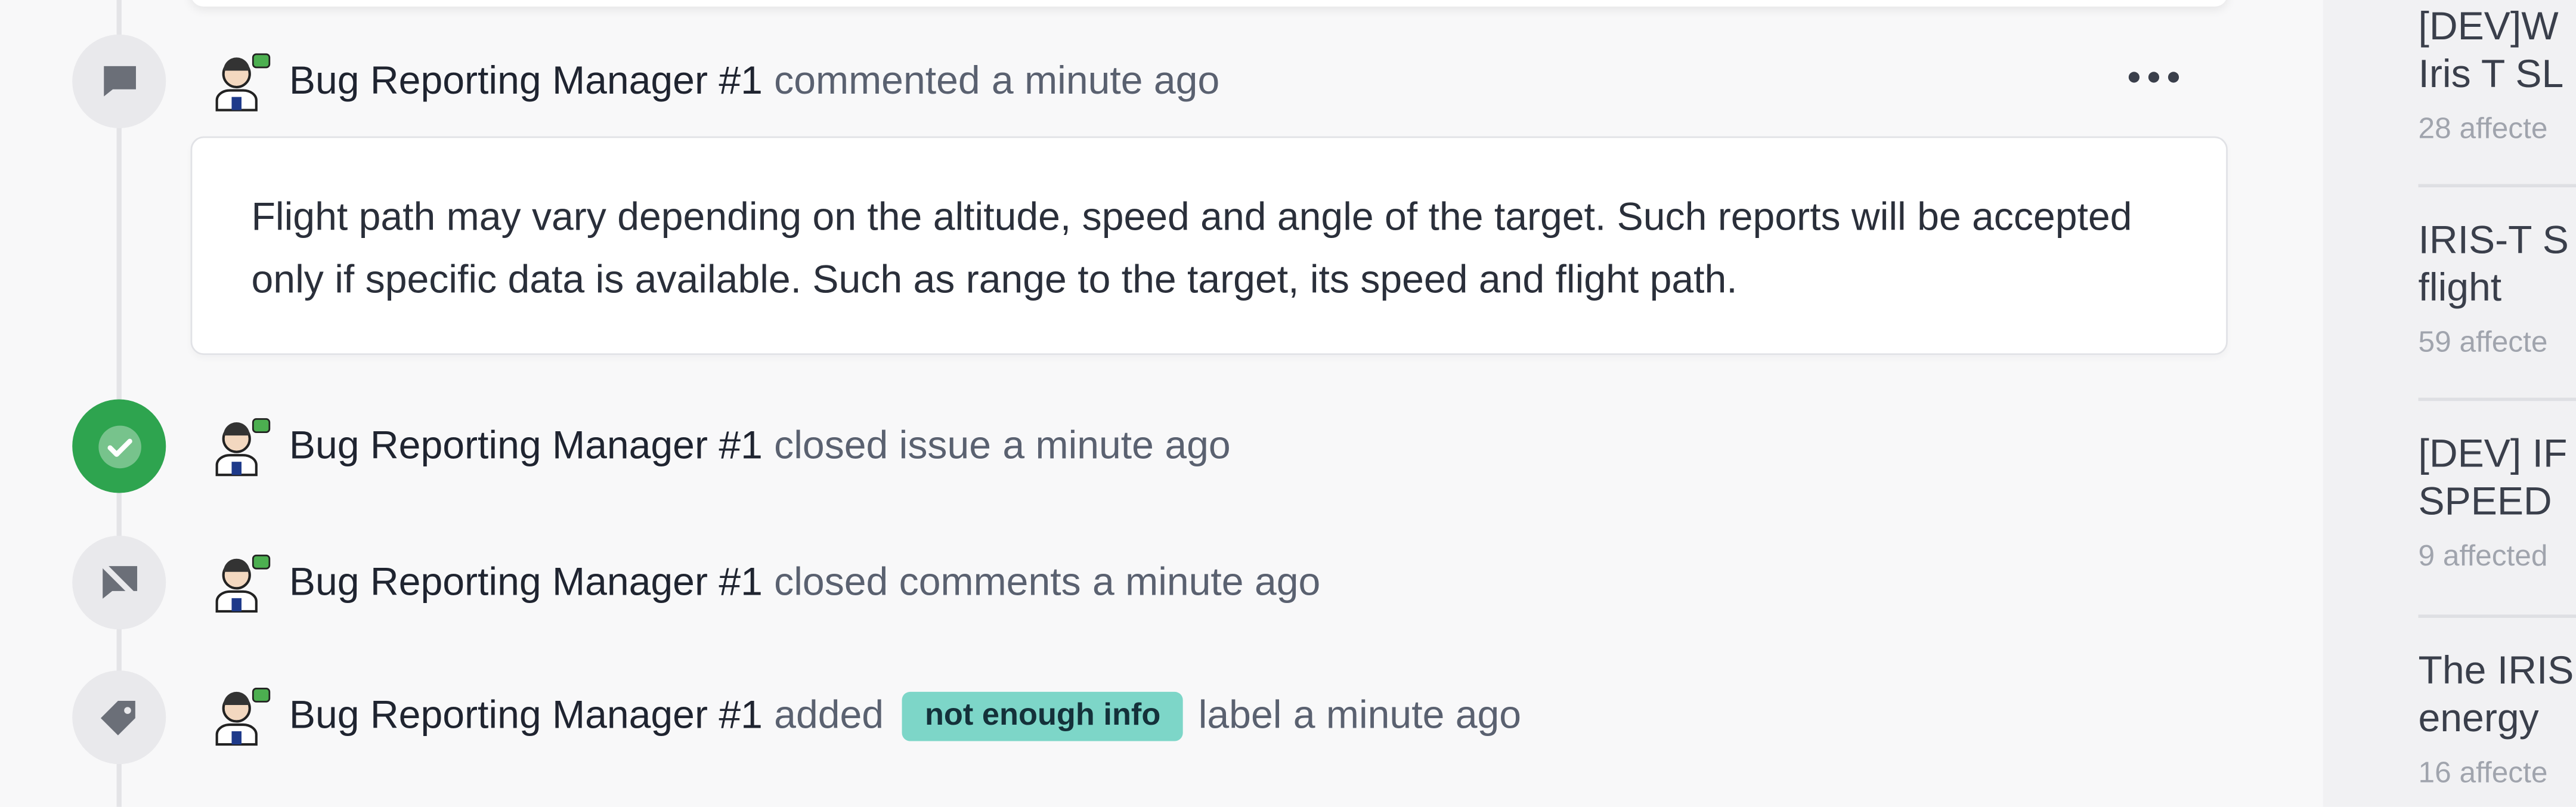  I want to click on check-circle-icon, so click(119, 446).